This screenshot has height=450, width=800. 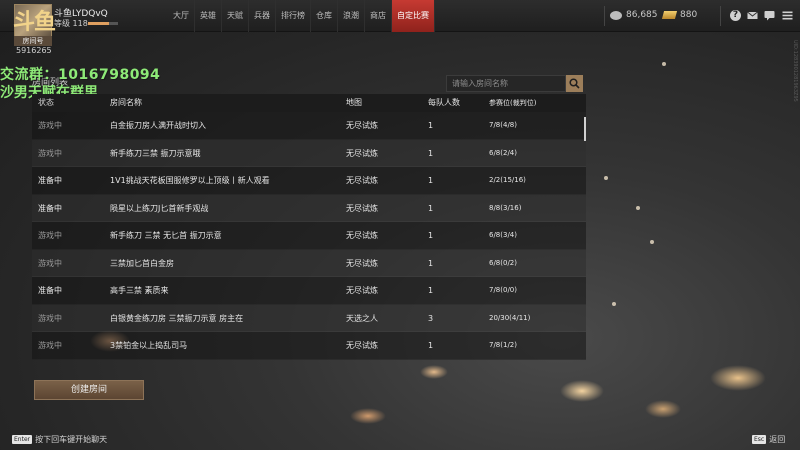 I want to click on room-tag: 房间号, so click(x=33, y=41).